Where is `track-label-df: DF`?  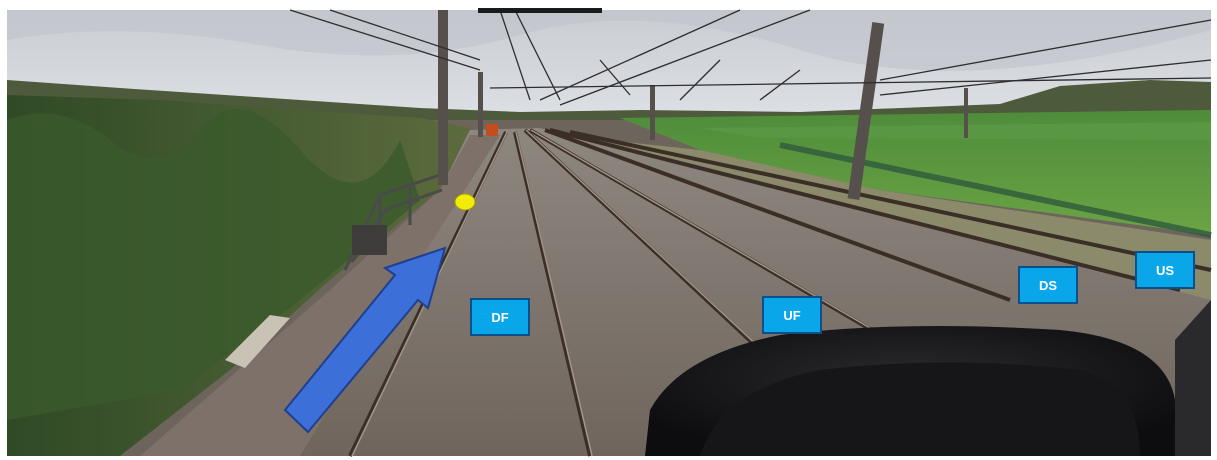
track-label-df: DF is located at coordinates (500, 317).